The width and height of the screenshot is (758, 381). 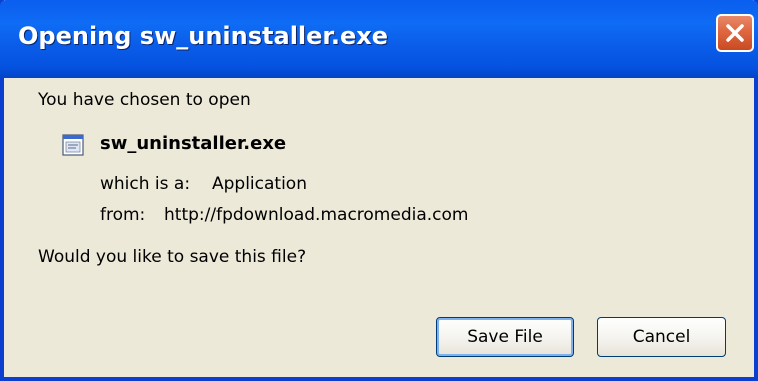 I want to click on close-button, so click(x=735, y=33).